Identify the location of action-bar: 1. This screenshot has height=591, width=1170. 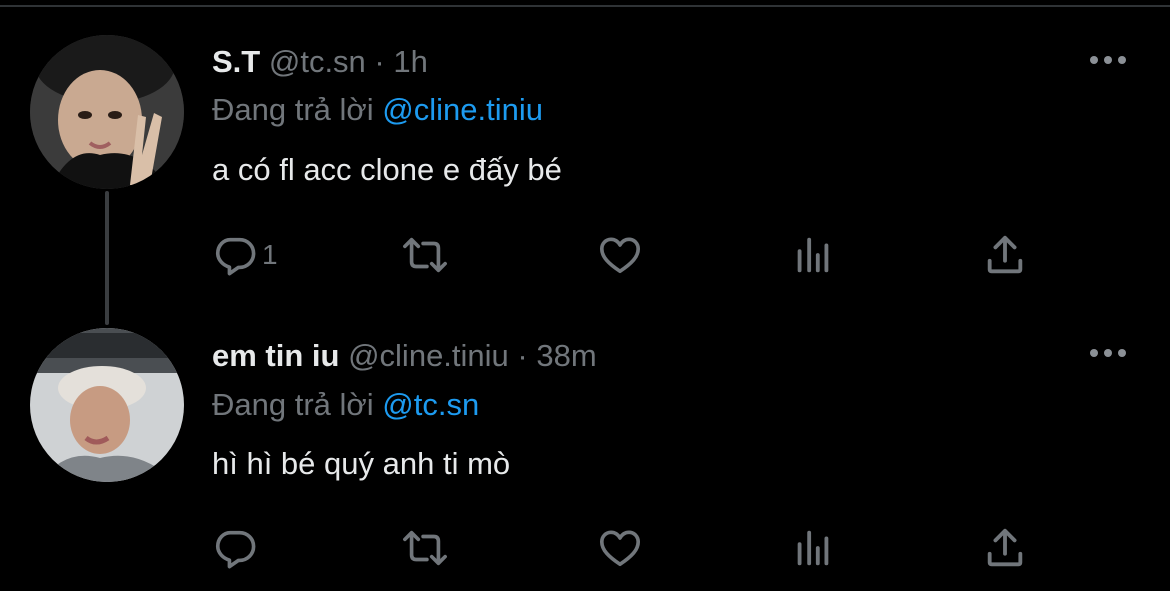
(637, 255).